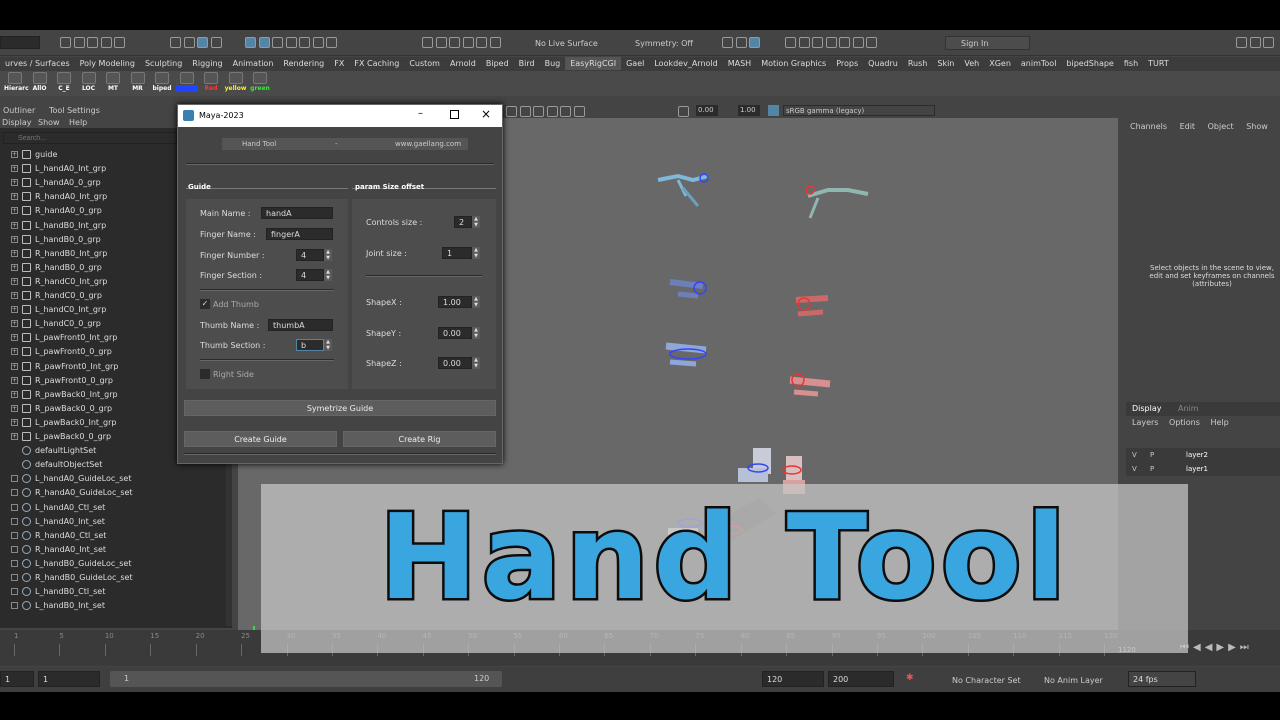 The width and height of the screenshot is (1280, 720). I want to click on channel-box-icon, so click(755, 42).